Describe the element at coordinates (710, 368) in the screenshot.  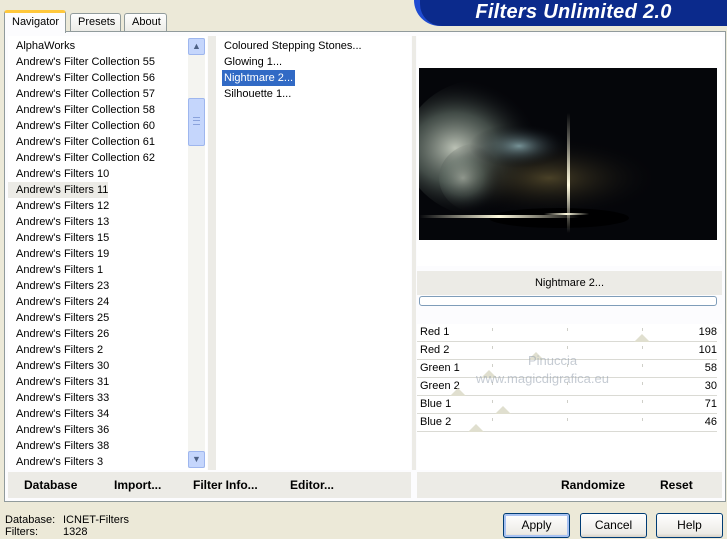
I see `slider-value: 58` at that location.